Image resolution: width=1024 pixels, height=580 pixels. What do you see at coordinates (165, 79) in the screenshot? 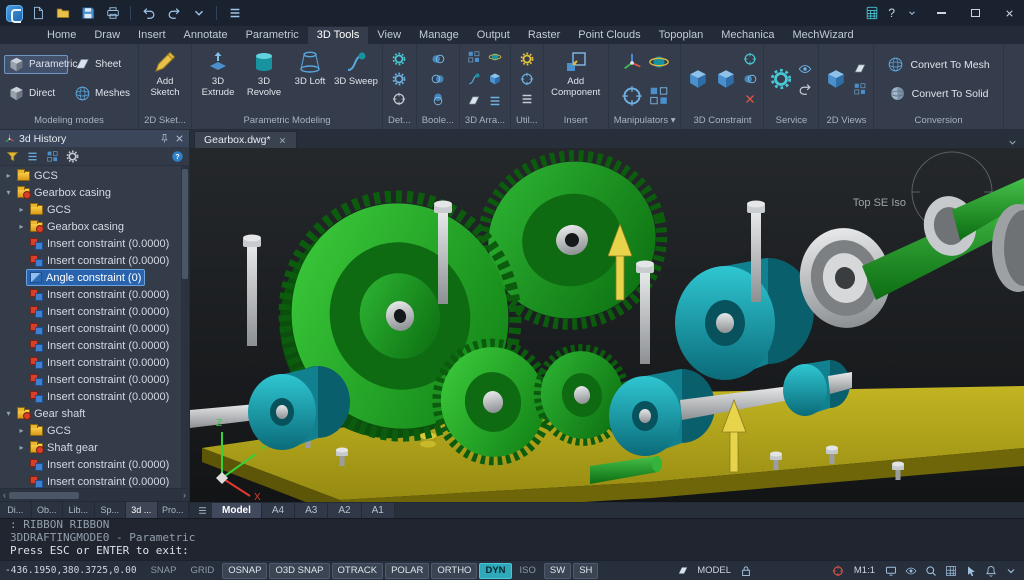
I see `add-sketch-button: Add Sketch` at bounding box center [165, 79].